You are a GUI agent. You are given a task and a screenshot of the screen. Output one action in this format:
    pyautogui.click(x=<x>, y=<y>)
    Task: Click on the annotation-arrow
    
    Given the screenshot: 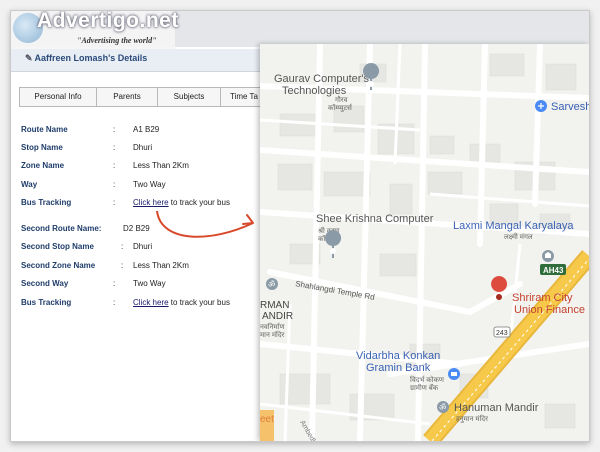 What is the action you would take?
    pyautogui.click(x=205, y=224)
    